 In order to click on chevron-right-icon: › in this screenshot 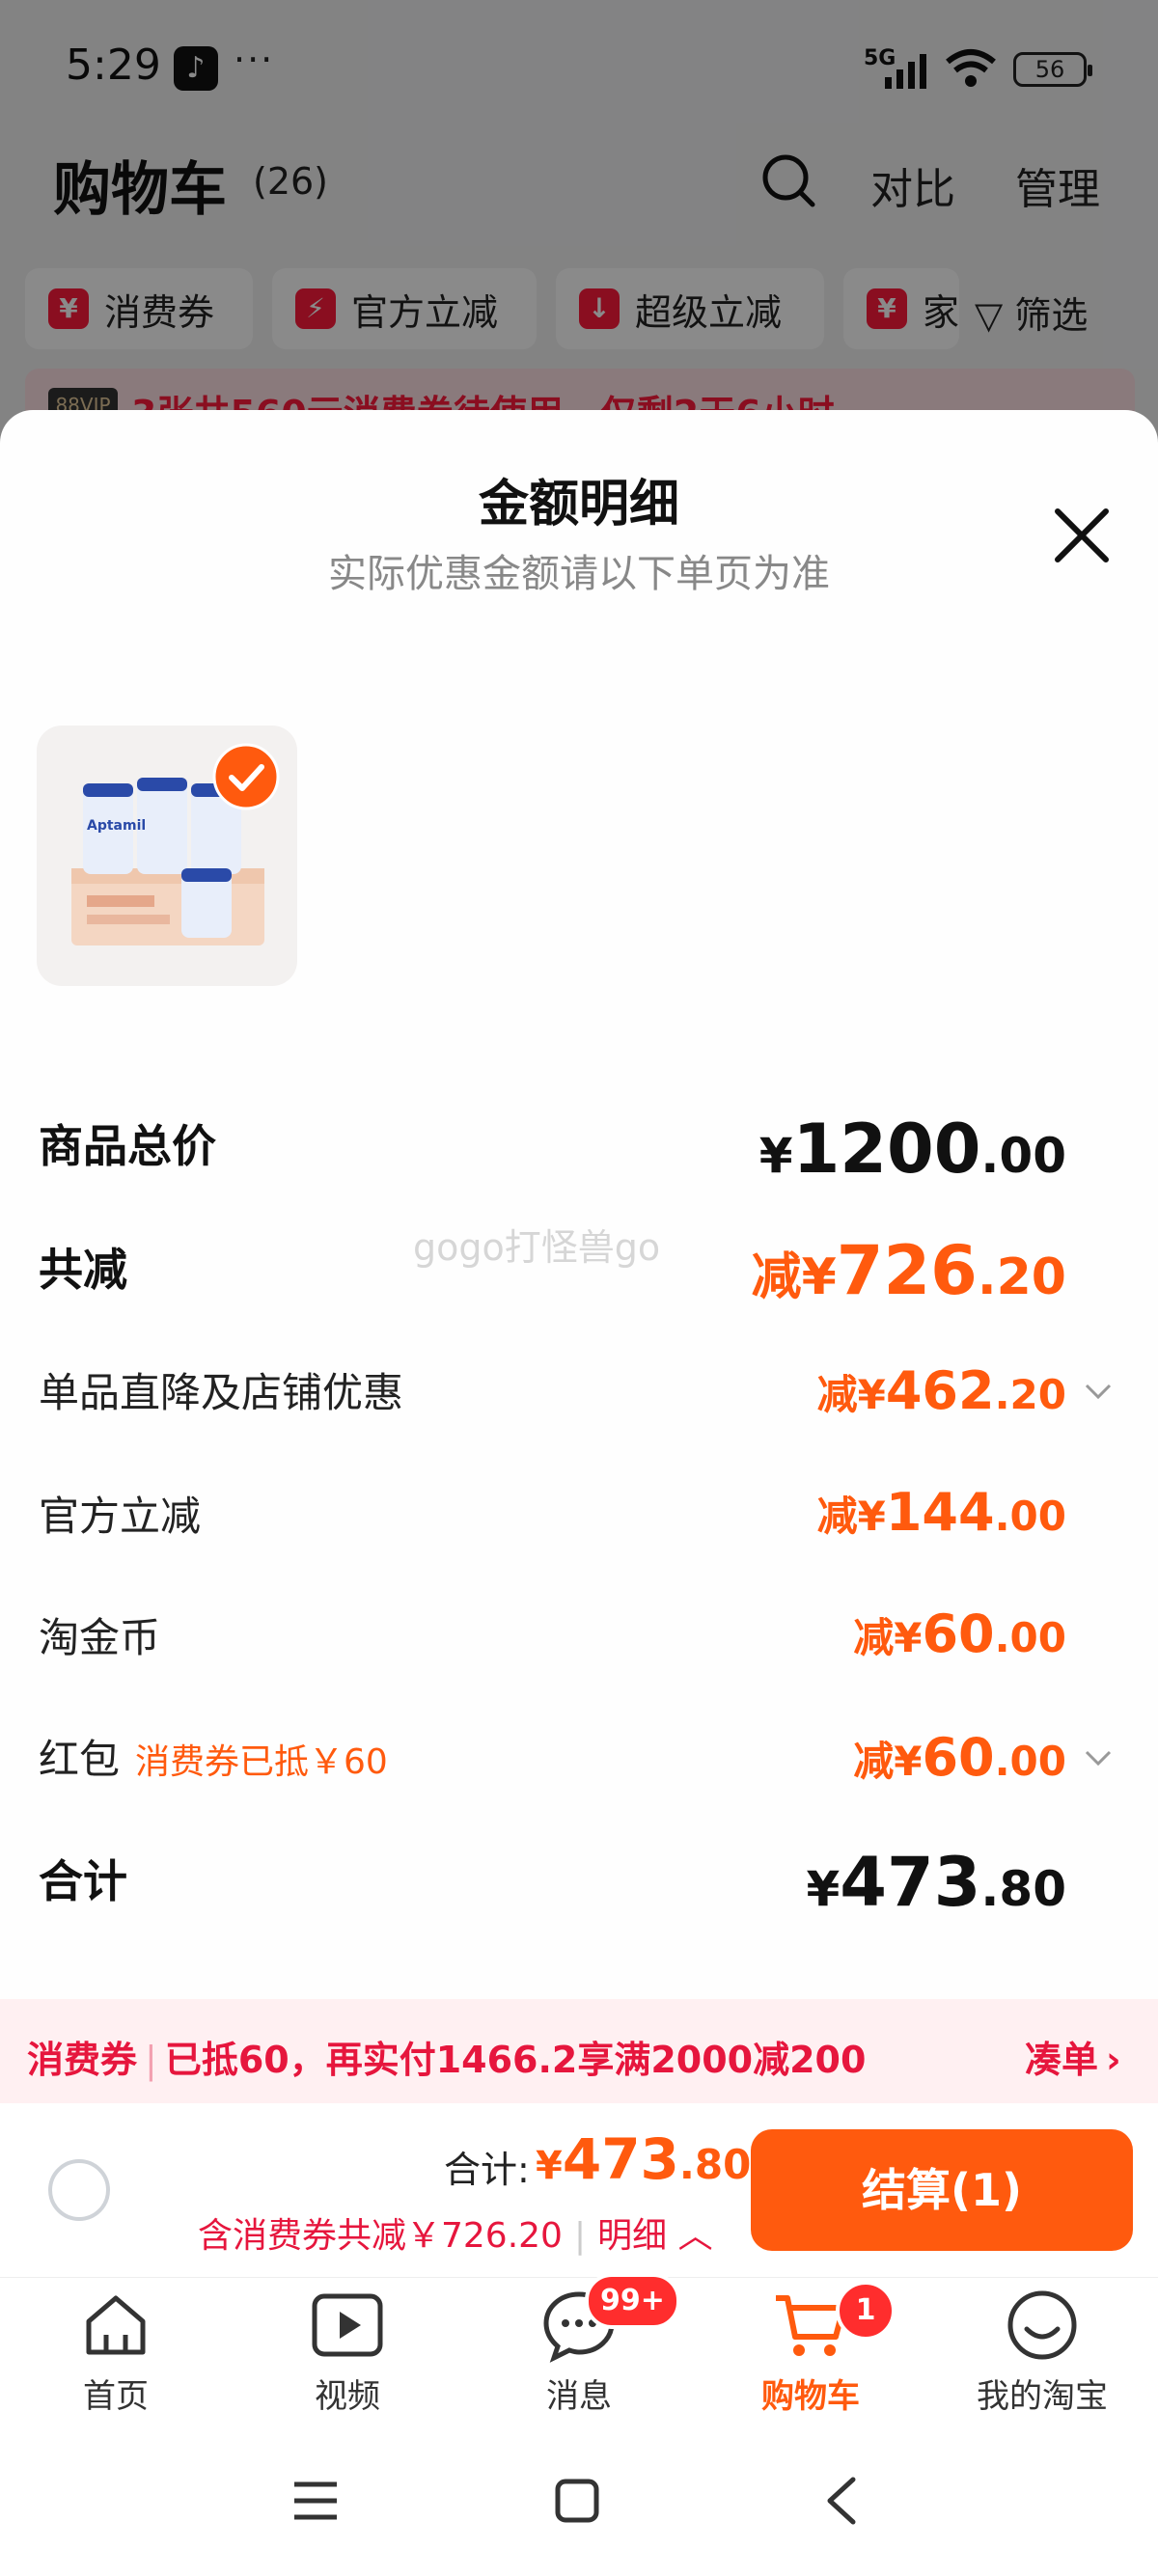, I will do `click(1113, 2060)`.